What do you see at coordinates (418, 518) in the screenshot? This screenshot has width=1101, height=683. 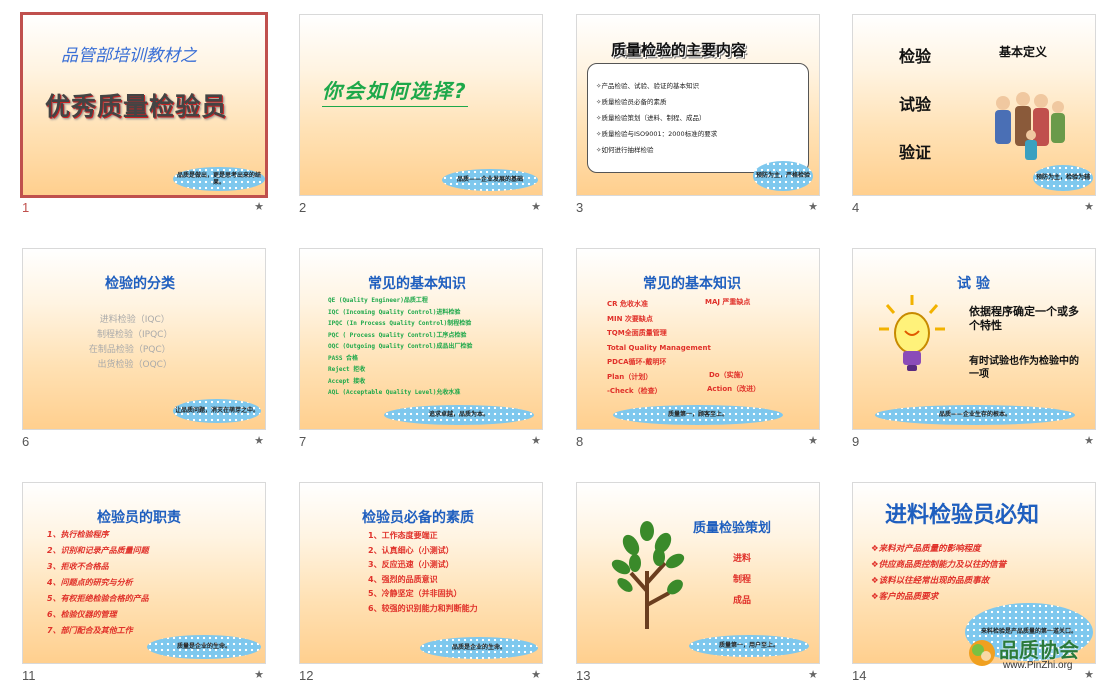 I see `slide-title: 检验员必备的素质` at bounding box center [418, 518].